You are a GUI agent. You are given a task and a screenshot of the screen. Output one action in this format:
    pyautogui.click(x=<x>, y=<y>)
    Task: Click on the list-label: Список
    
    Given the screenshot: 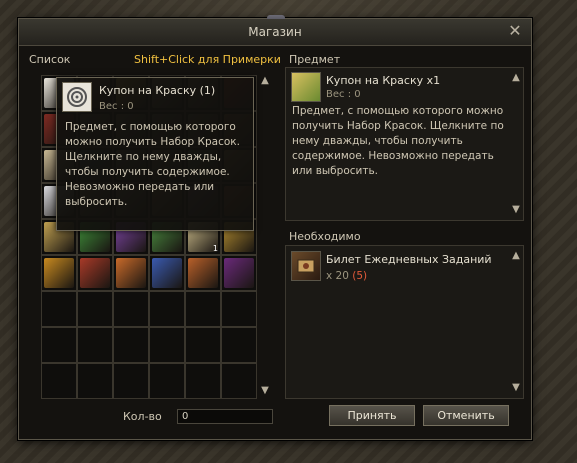 What is the action you would take?
    pyautogui.click(x=50, y=59)
    